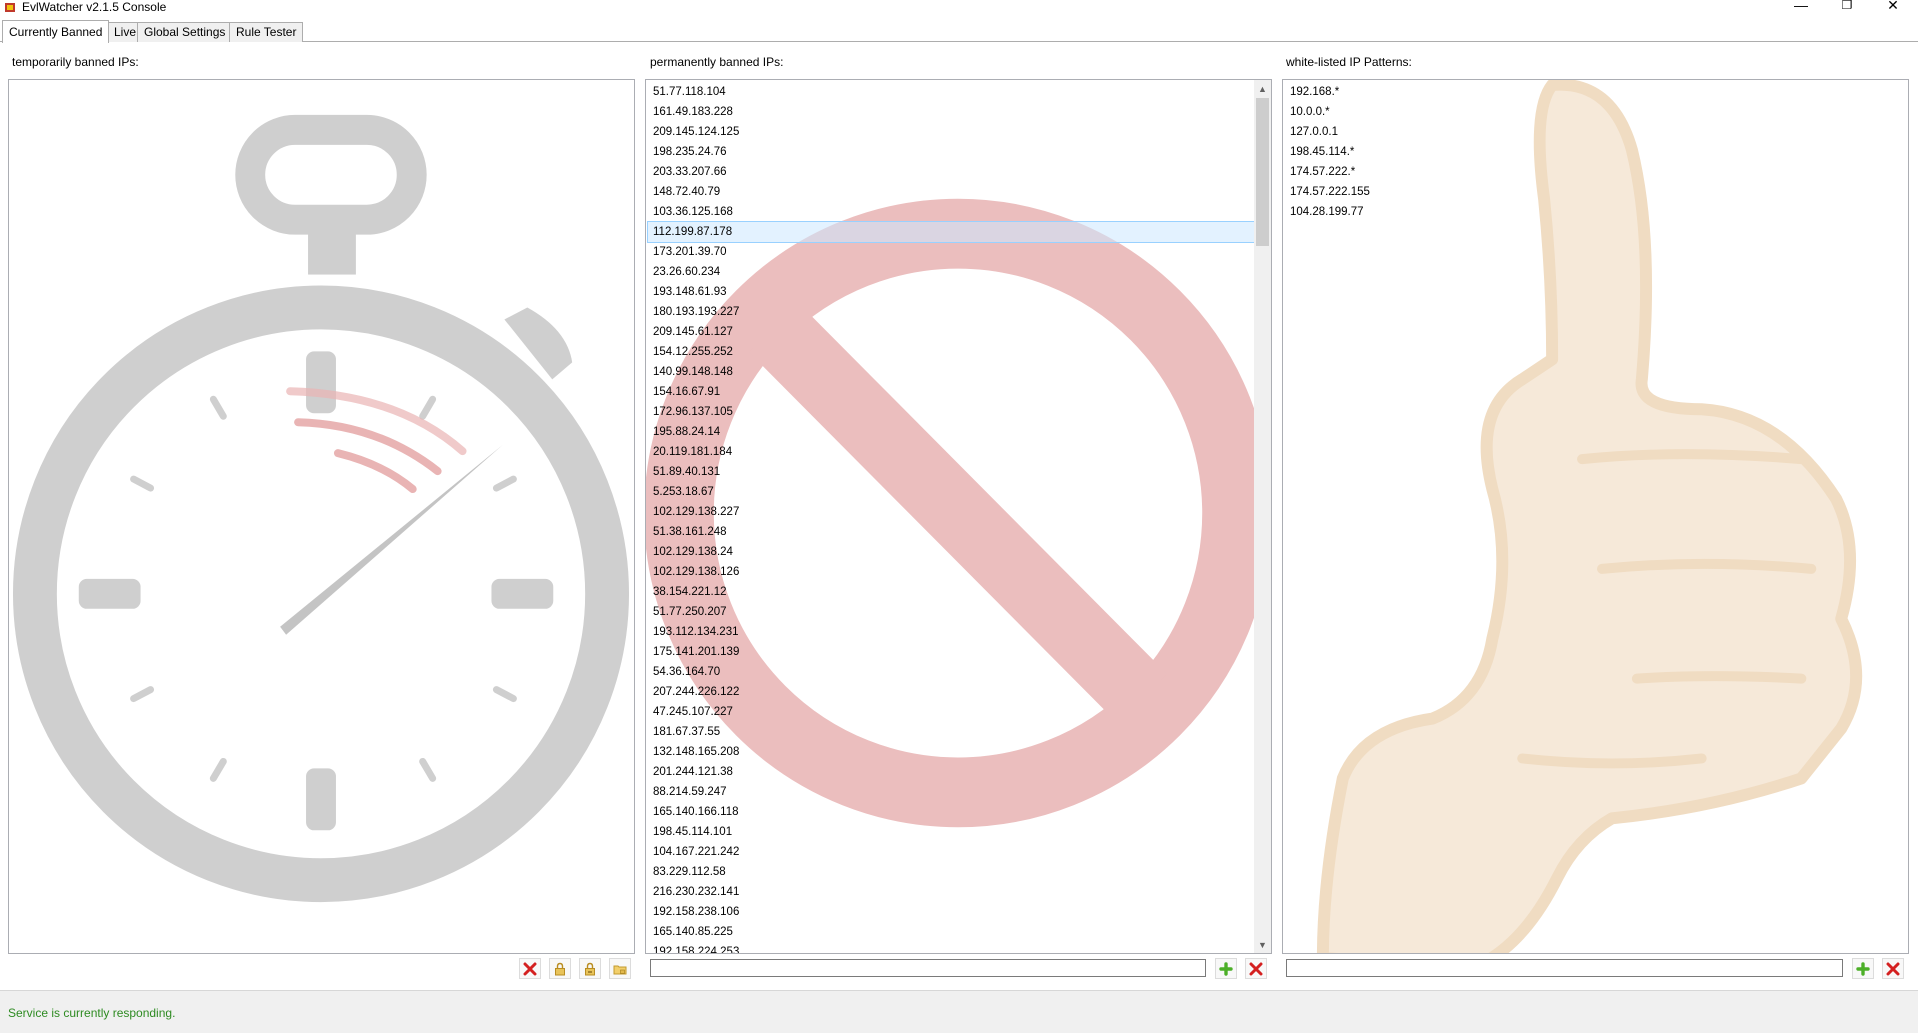 The width and height of the screenshot is (1918, 1033). Describe the element at coordinates (958, 372) in the screenshot. I see `list-item: 140.99.148.148` at that location.